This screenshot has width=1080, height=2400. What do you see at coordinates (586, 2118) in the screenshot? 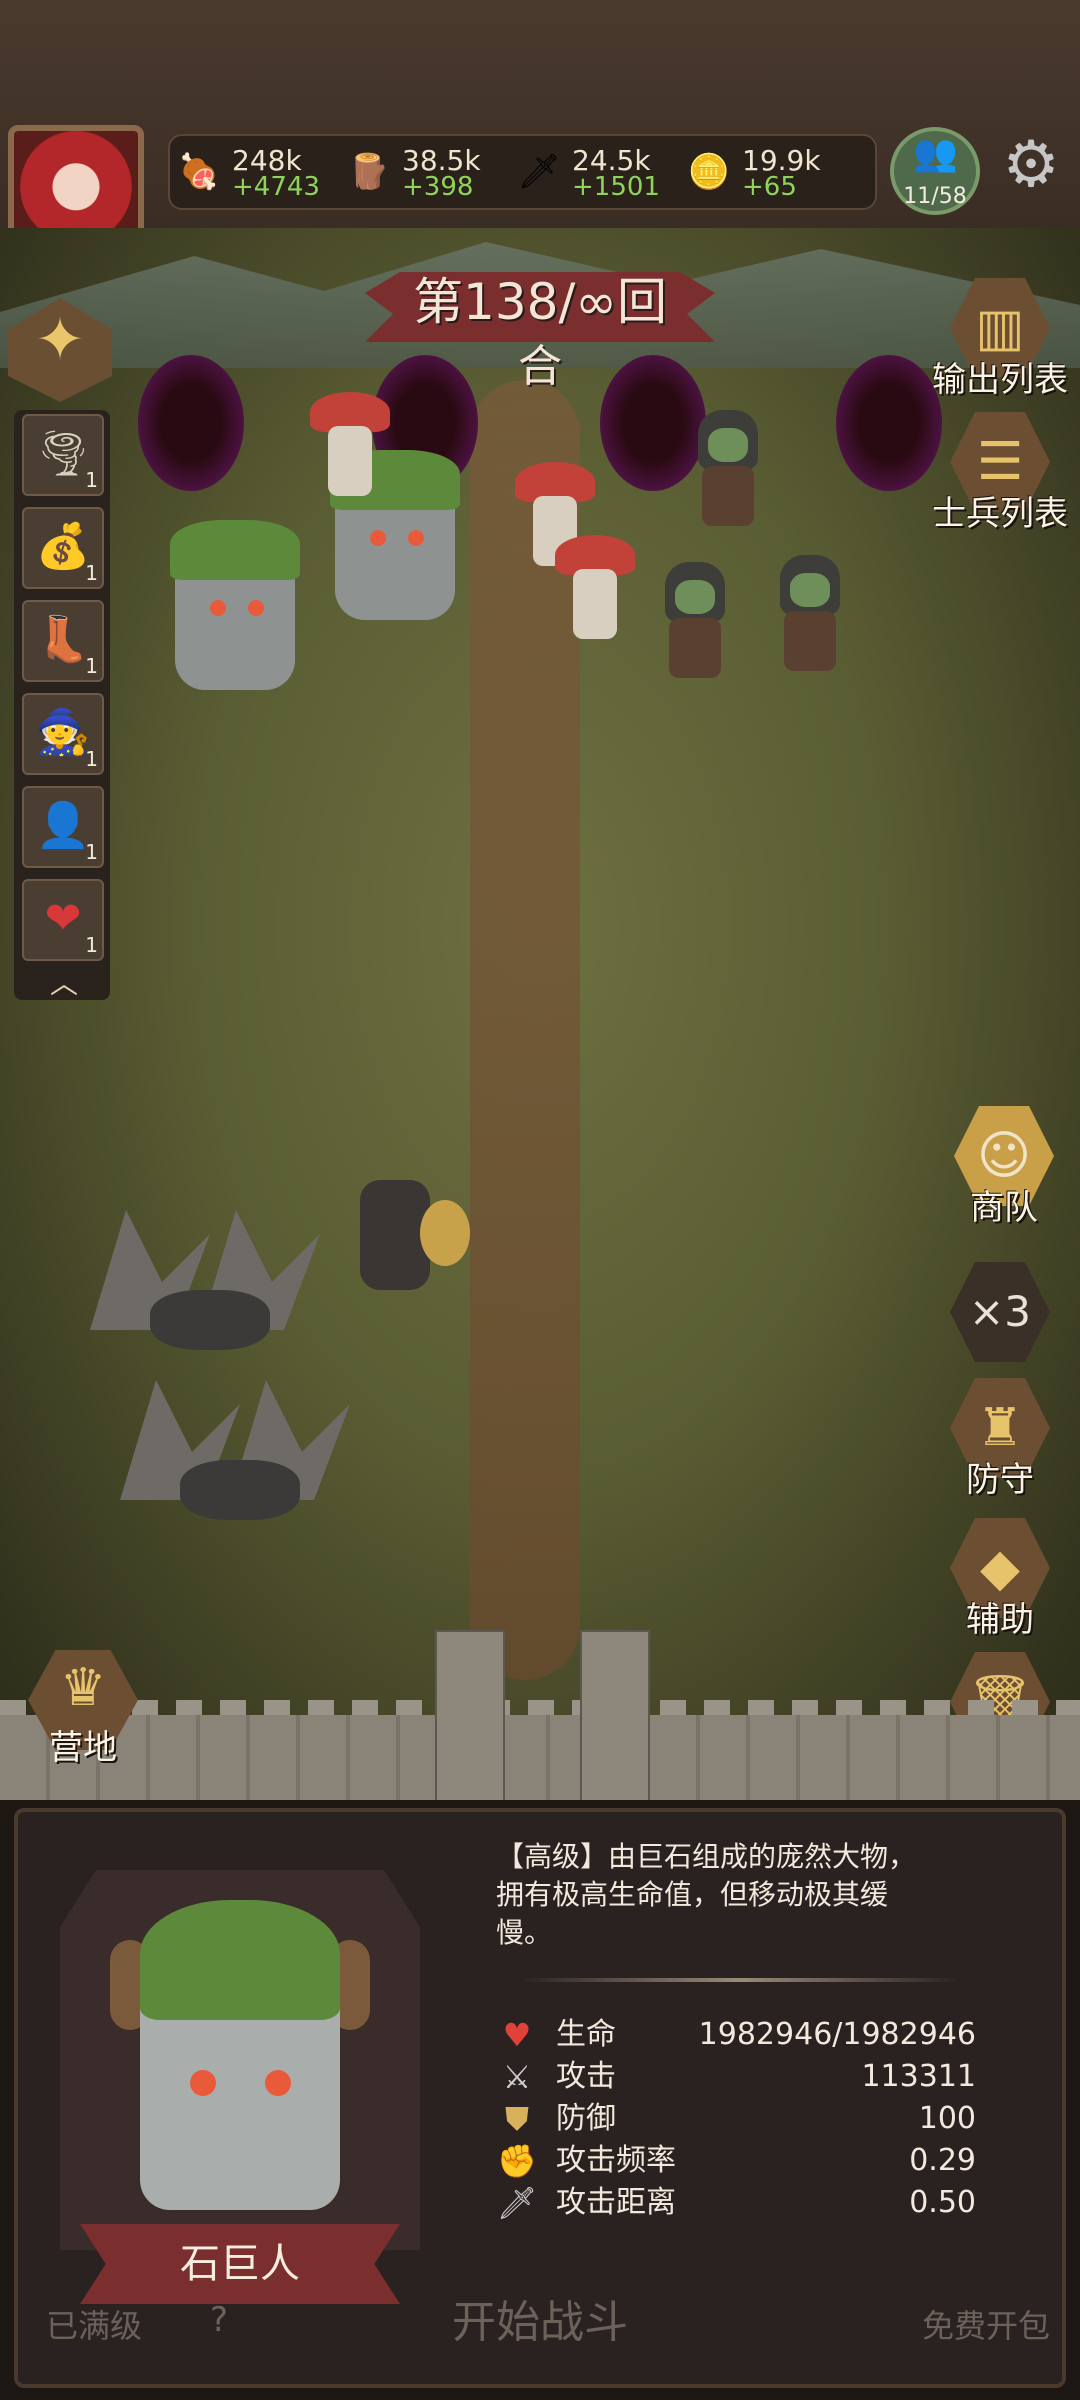
I see `stat-label: 防御` at bounding box center [586, 2118].